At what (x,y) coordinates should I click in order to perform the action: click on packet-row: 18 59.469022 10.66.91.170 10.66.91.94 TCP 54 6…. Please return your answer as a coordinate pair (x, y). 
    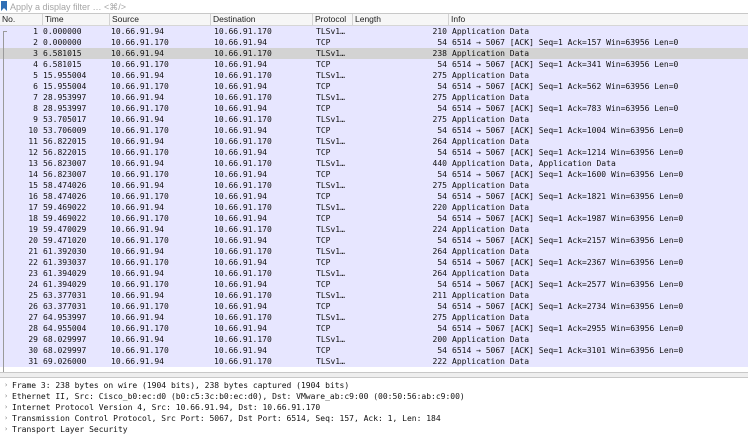
    Looking at the image, I should click on (374, 218).